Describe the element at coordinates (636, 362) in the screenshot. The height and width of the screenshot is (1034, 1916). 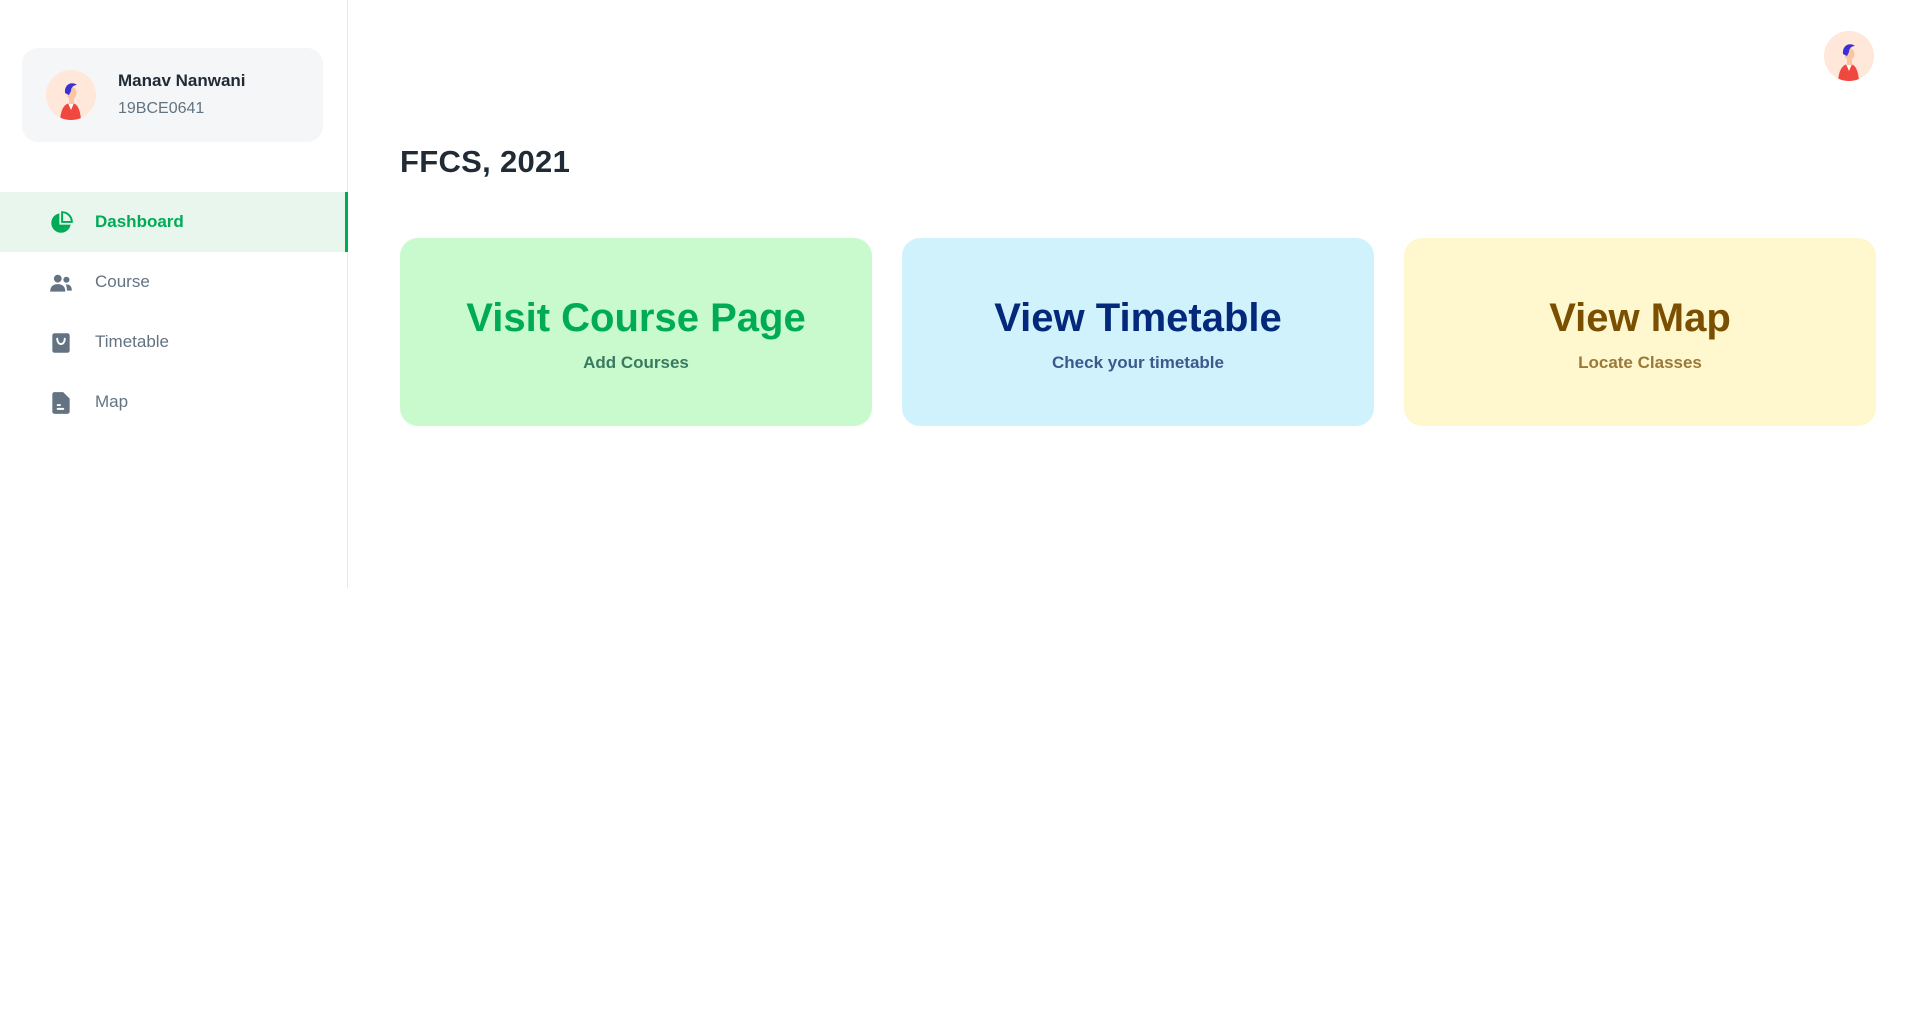
I see `card-subtitle: Add Courses` at that location.